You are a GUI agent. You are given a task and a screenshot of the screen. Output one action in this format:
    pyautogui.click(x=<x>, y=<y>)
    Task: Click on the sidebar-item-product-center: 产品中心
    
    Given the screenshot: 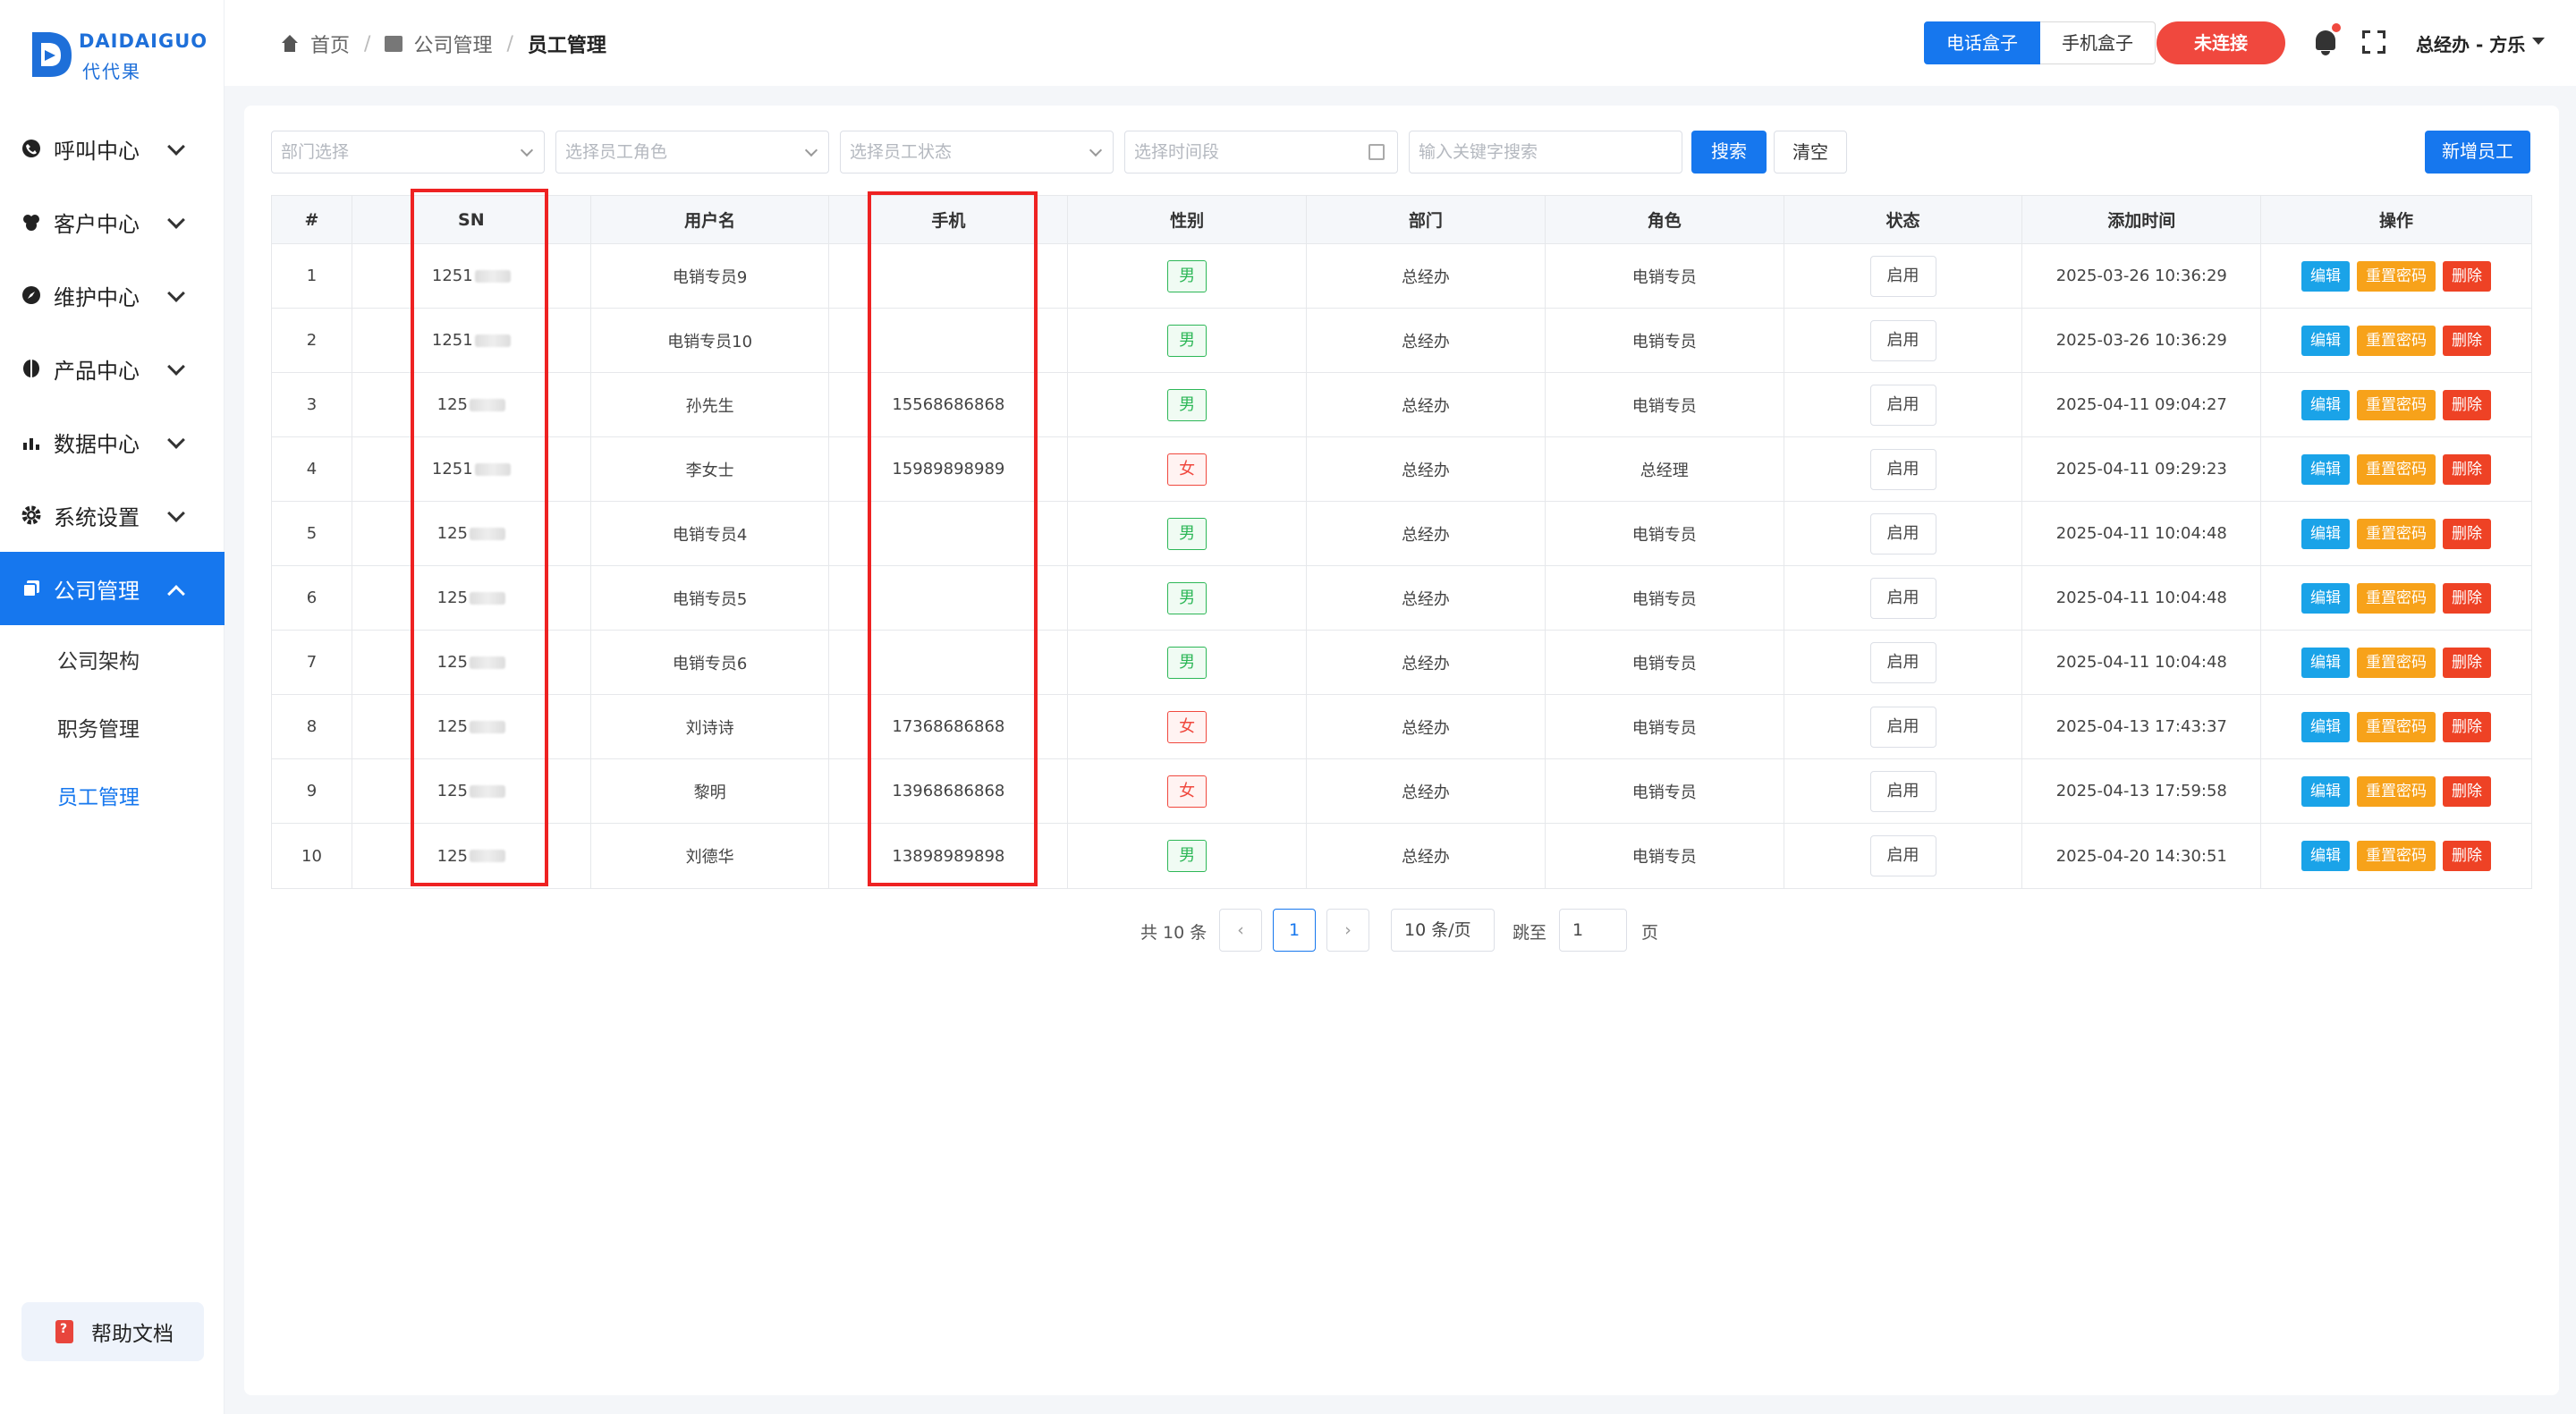 What is the action you would take?
    pyautogui.click(x=112, y=368)
    